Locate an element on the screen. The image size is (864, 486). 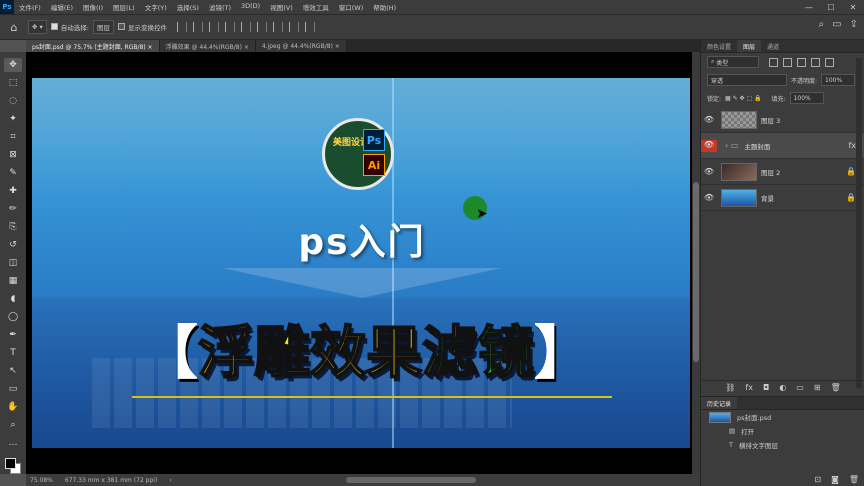
zoom-icon: ⌕ is located at coordinates (13, 425).